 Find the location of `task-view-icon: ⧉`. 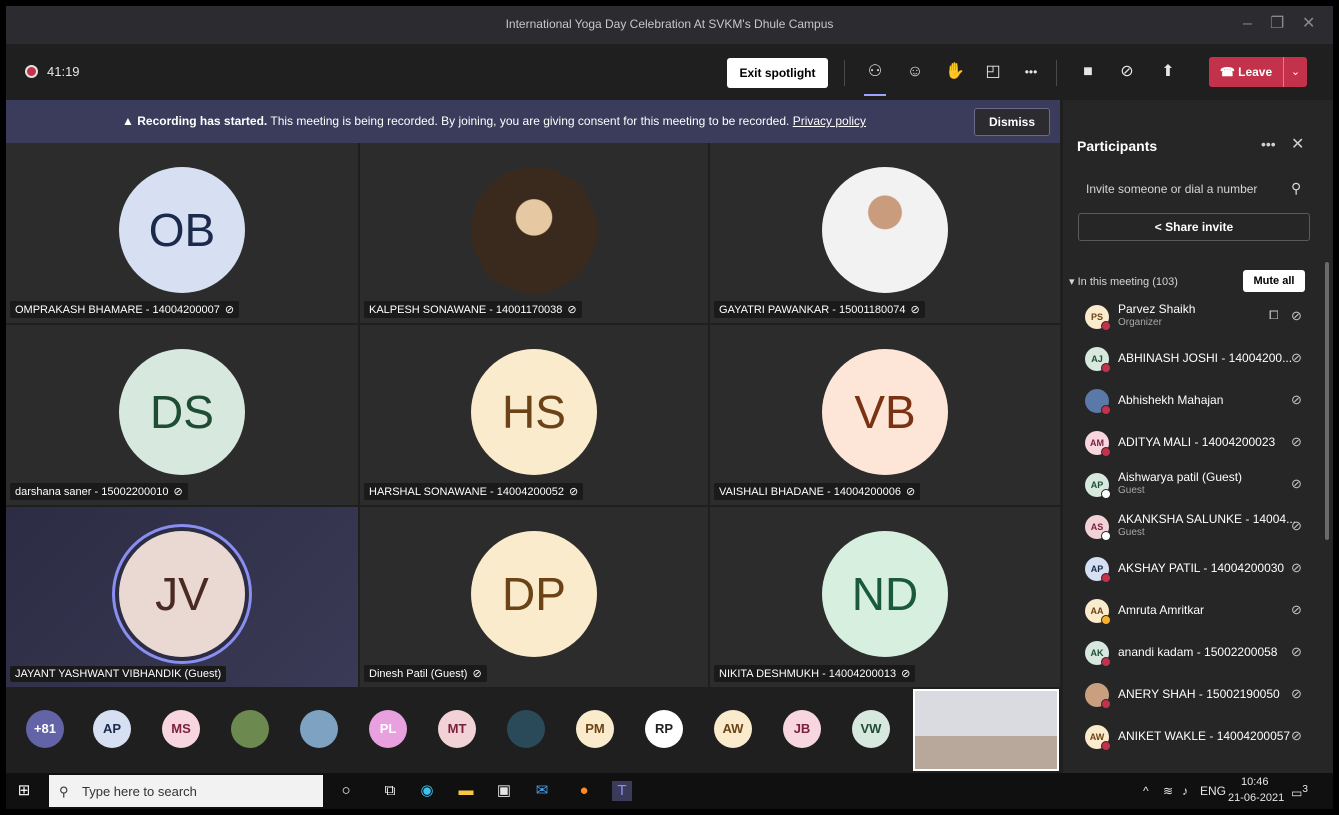

task-view-icon: ⧉ is located at coordinates (390, 791).